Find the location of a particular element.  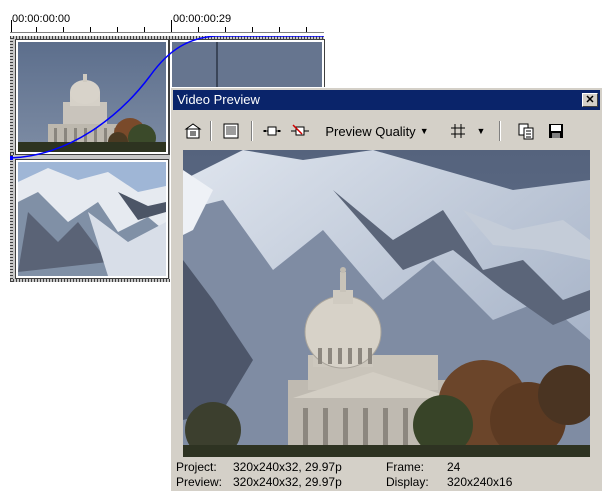

frame-label: Frame: is located at coordinates (405, 467).